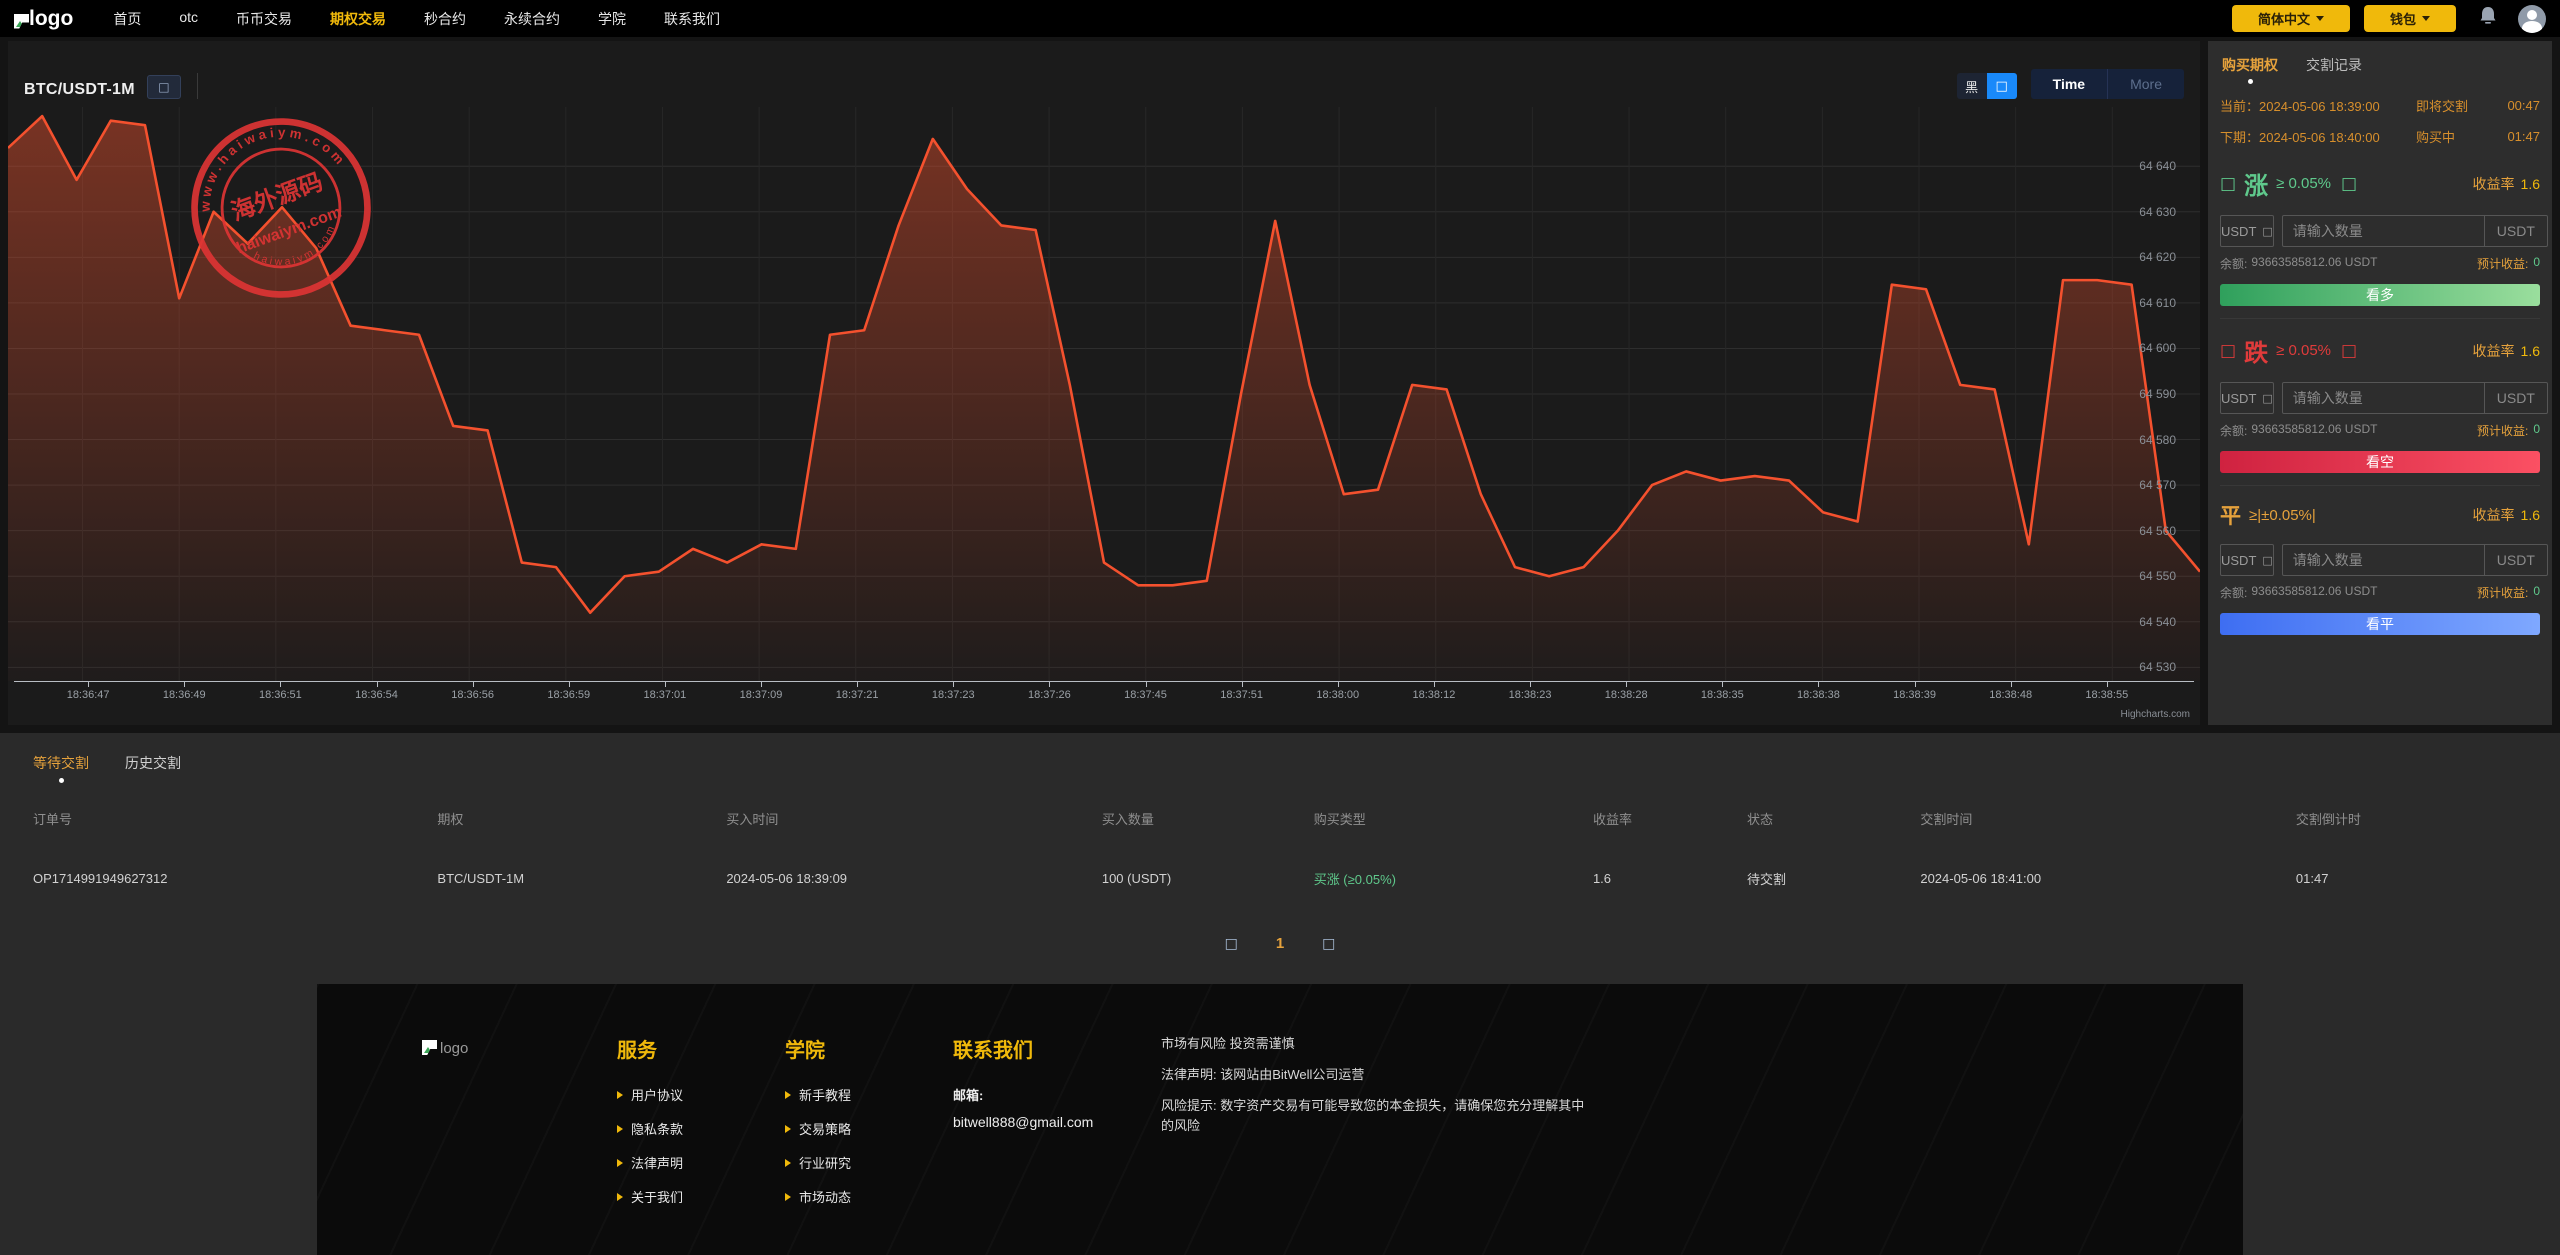 Image resolution: width=2560 pixels, height=1255 pixels. What do you see at coordinates (2228, 183) in the screenshot?
I see `up-arrow-icon: □` at bounding box center [2228, 183].